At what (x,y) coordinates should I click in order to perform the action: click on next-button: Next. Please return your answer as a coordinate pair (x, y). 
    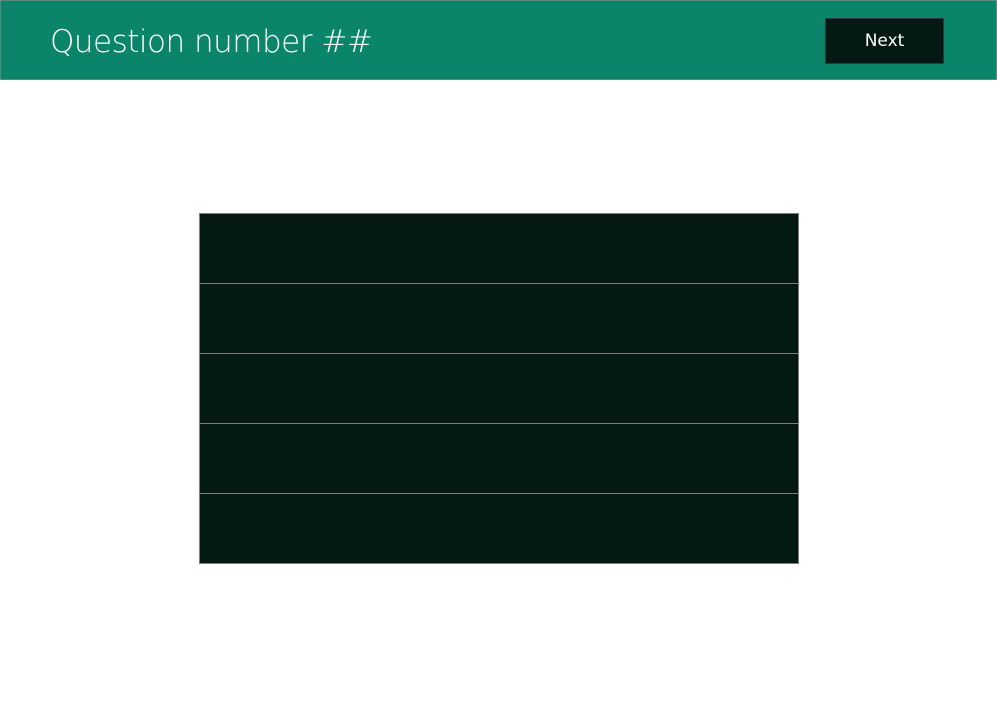
    Looking at the image, I should click on (884, 41).